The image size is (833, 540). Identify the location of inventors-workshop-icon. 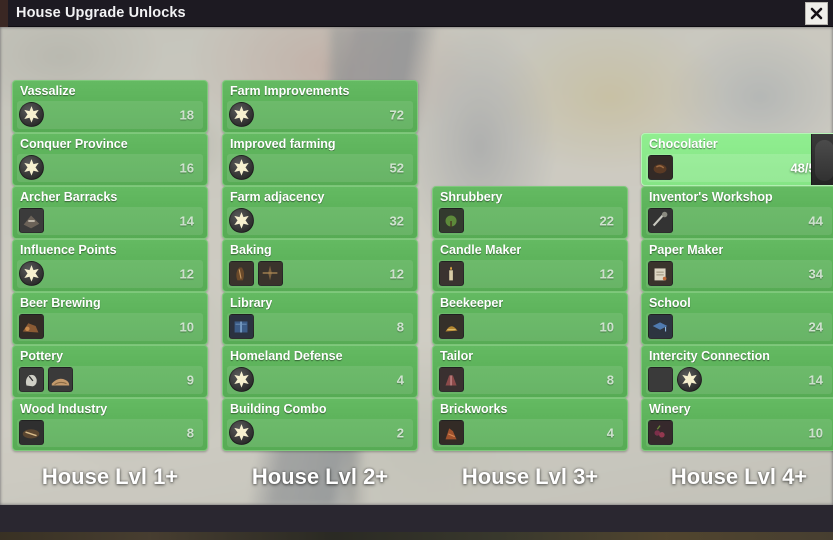
(660, 220).